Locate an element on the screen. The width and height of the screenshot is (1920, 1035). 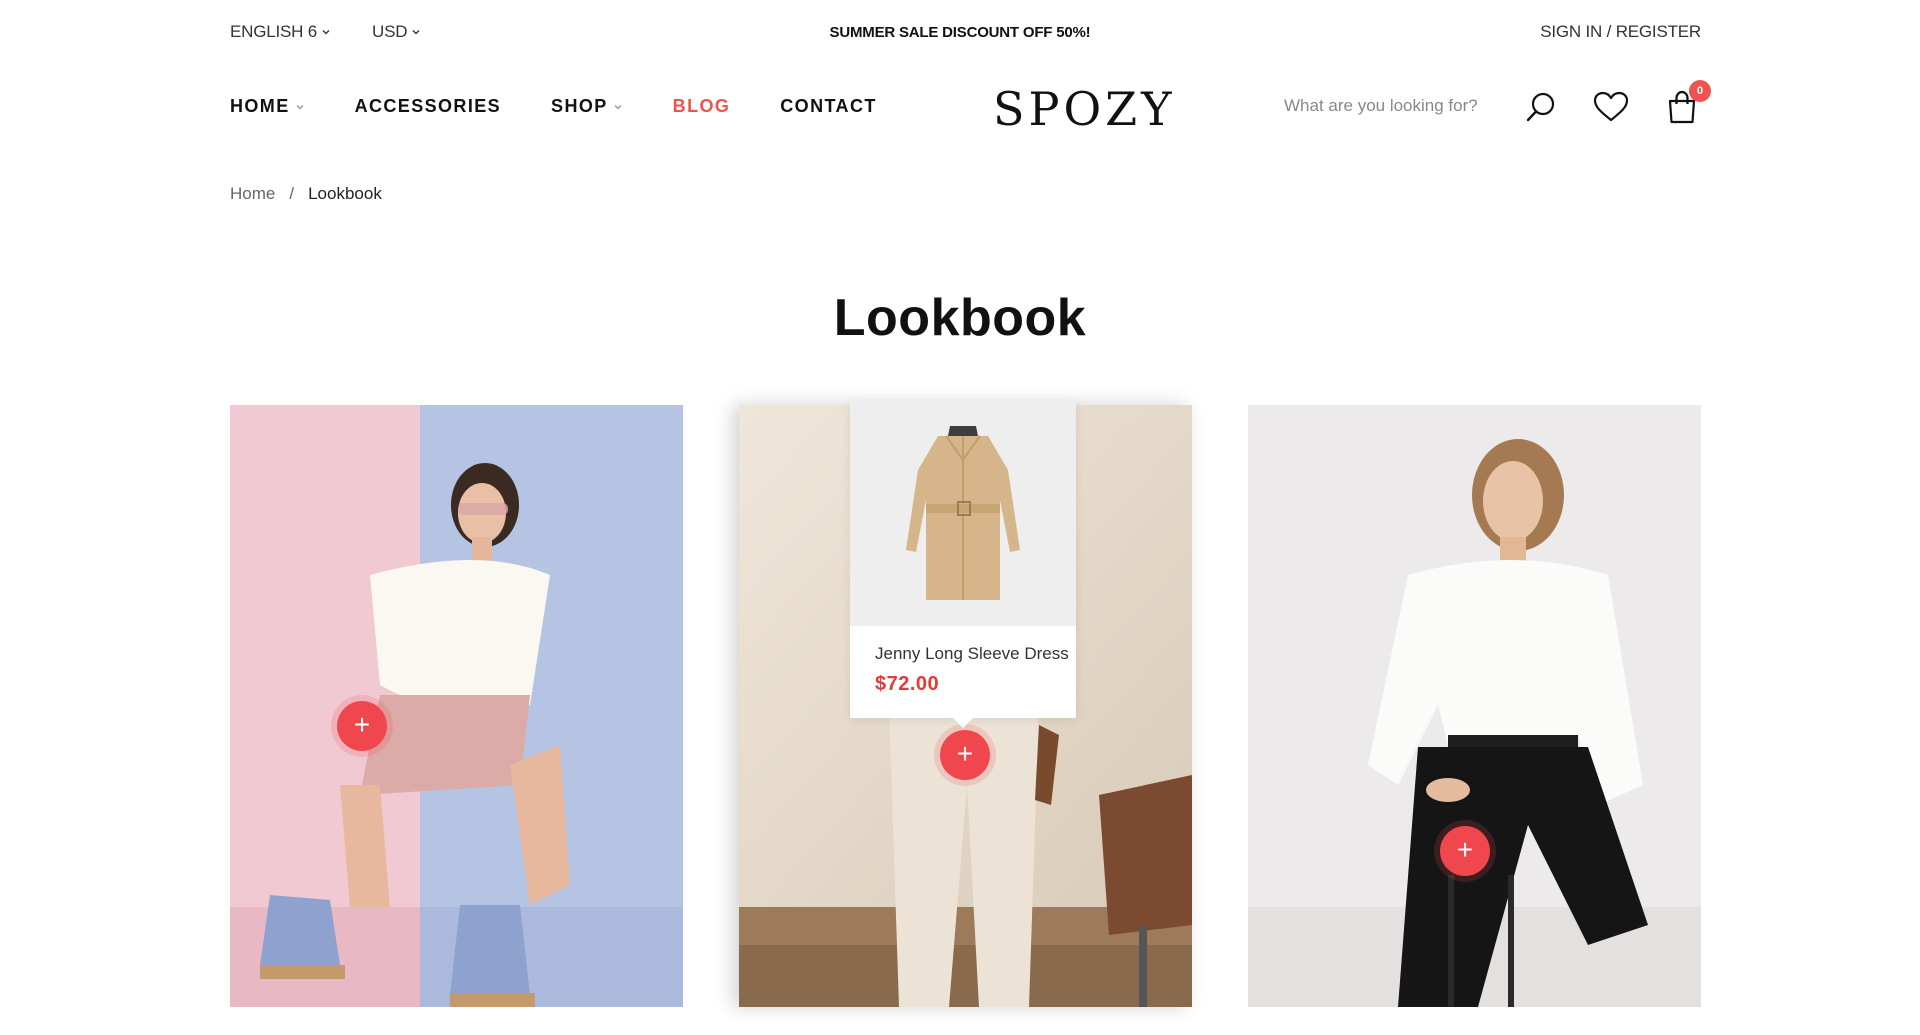
nav-item-label: BLOG is located at coordinates (701, 106).